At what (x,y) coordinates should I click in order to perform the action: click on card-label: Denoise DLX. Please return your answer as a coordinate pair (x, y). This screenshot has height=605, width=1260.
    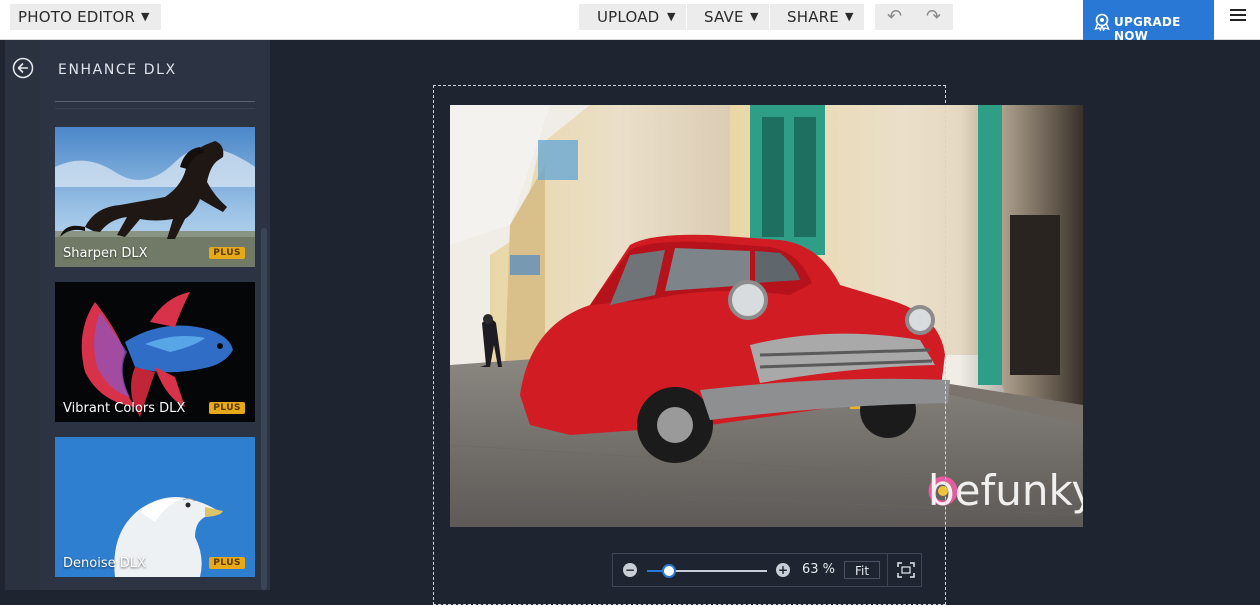
    Looking at the image, I should click on (104, 563).